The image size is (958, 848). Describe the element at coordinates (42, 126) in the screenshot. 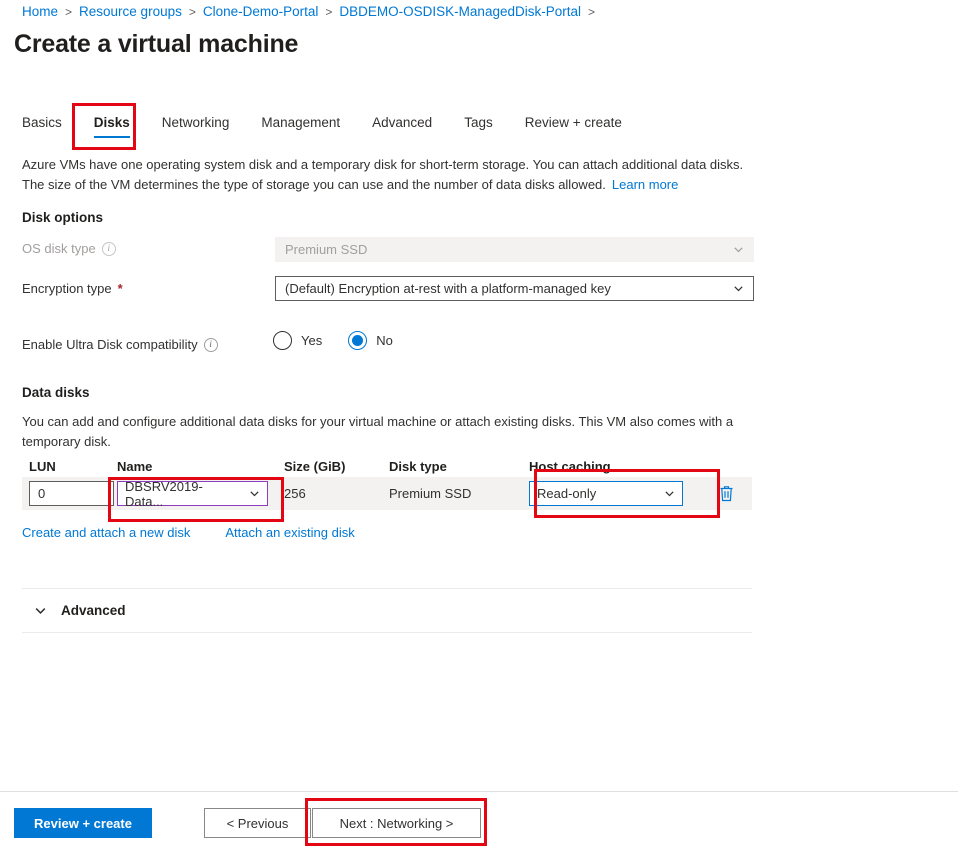

I see `tab-basics: Basics` at that location.